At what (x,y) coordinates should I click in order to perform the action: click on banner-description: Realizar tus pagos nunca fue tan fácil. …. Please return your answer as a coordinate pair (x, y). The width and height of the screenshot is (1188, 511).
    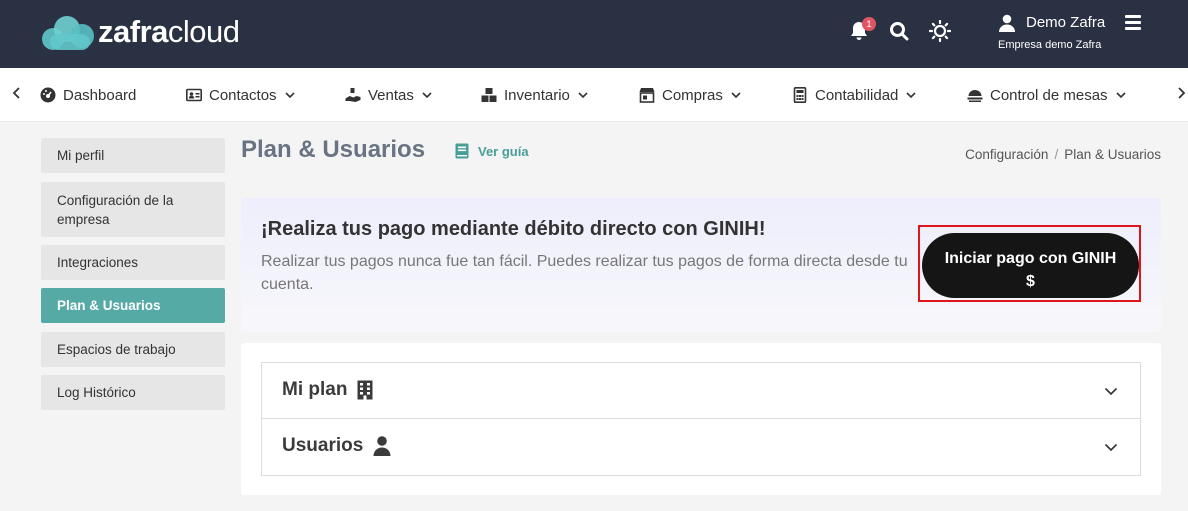
    Looking at the image, I should click on (584, 273).